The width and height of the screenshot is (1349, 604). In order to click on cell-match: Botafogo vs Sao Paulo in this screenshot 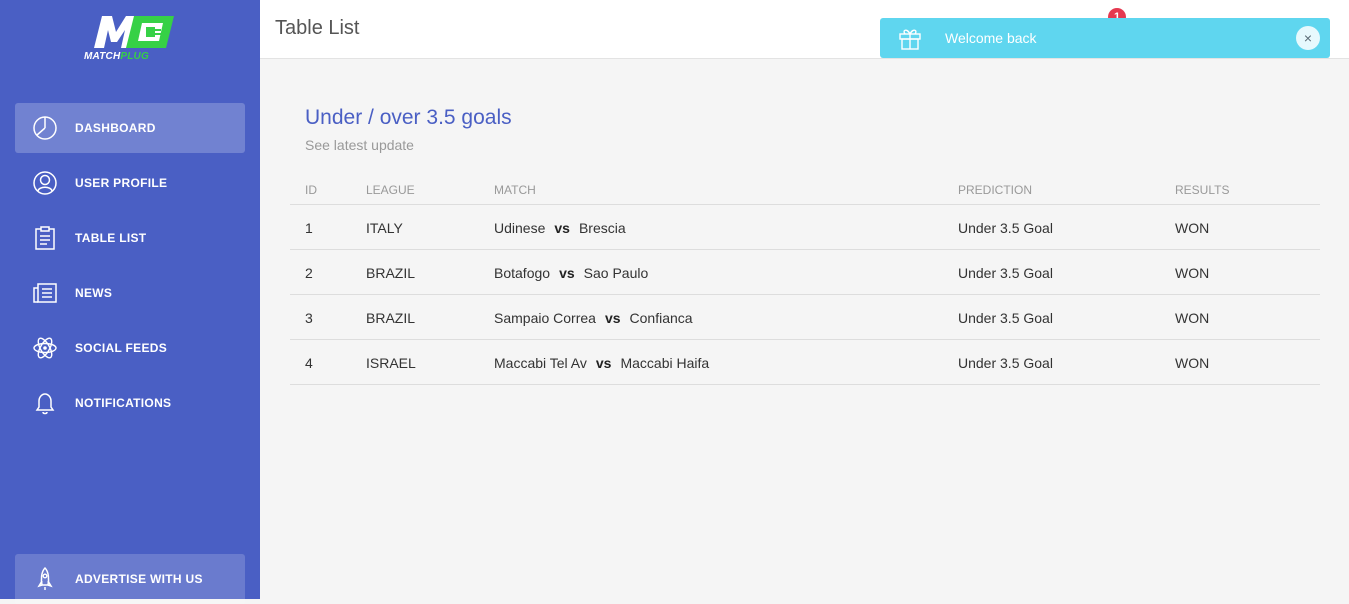, I will do `click(571, 273)`.